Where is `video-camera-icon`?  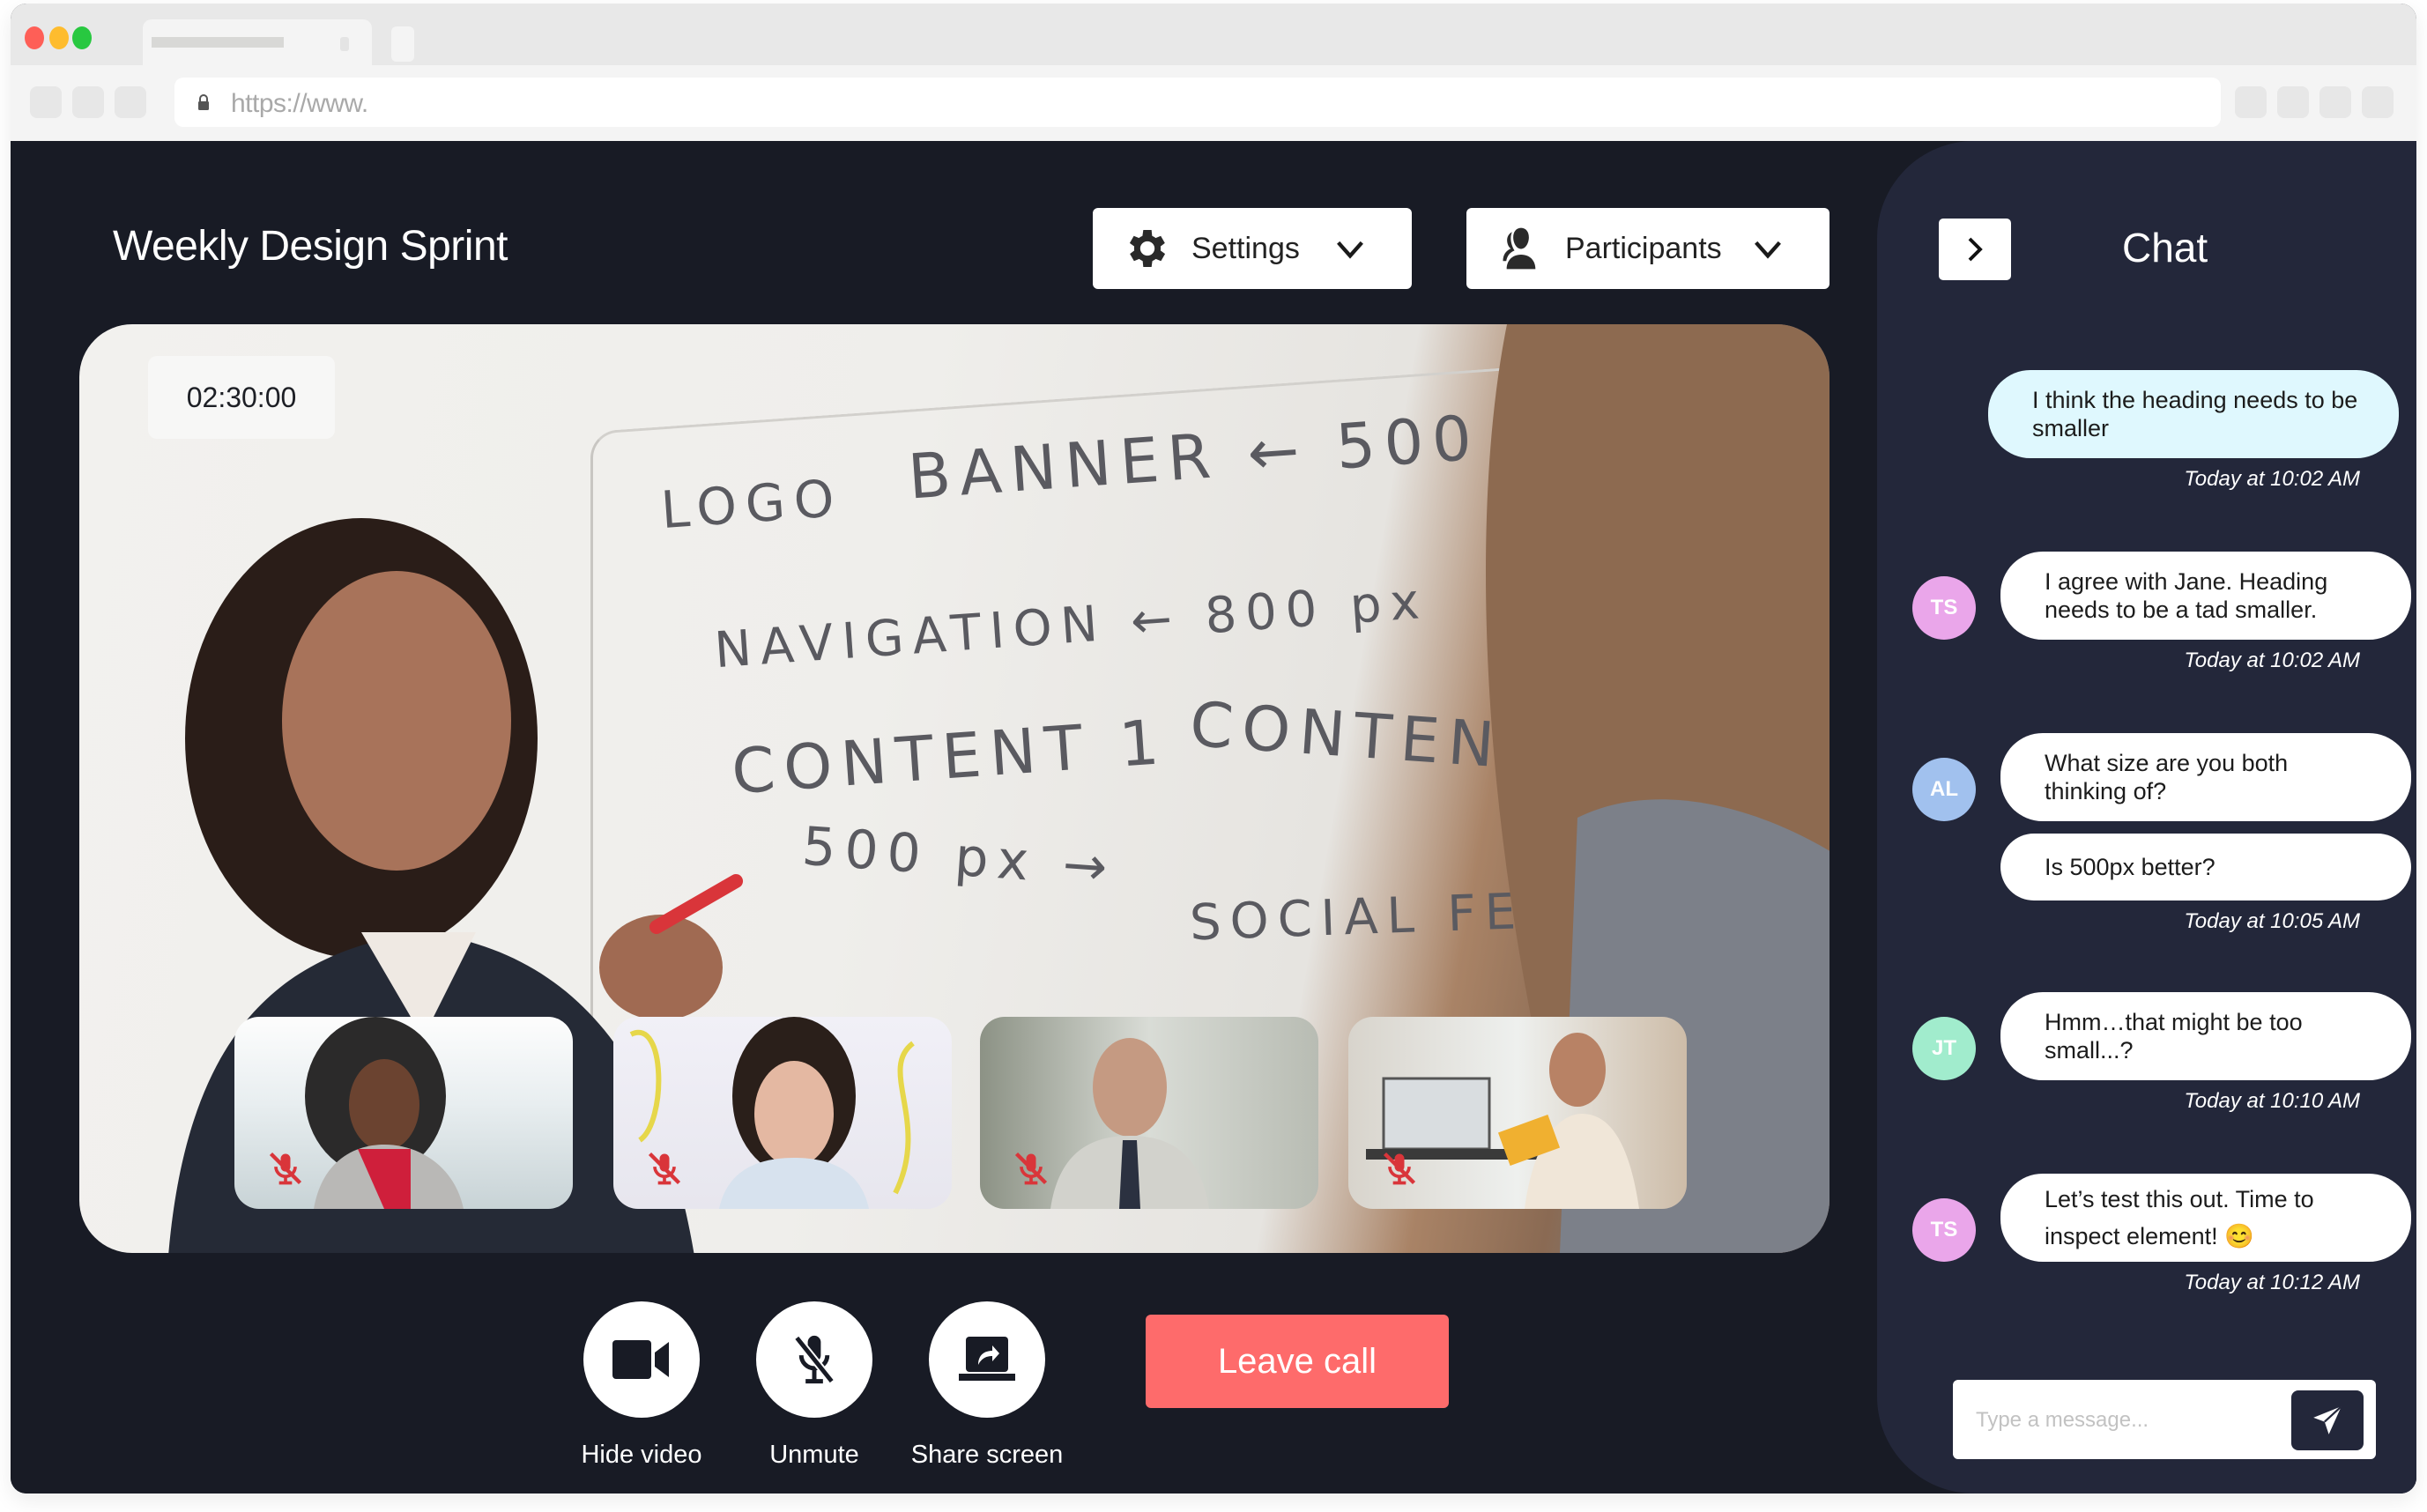 video-camera-icon is located at coordinates (640, 1359).